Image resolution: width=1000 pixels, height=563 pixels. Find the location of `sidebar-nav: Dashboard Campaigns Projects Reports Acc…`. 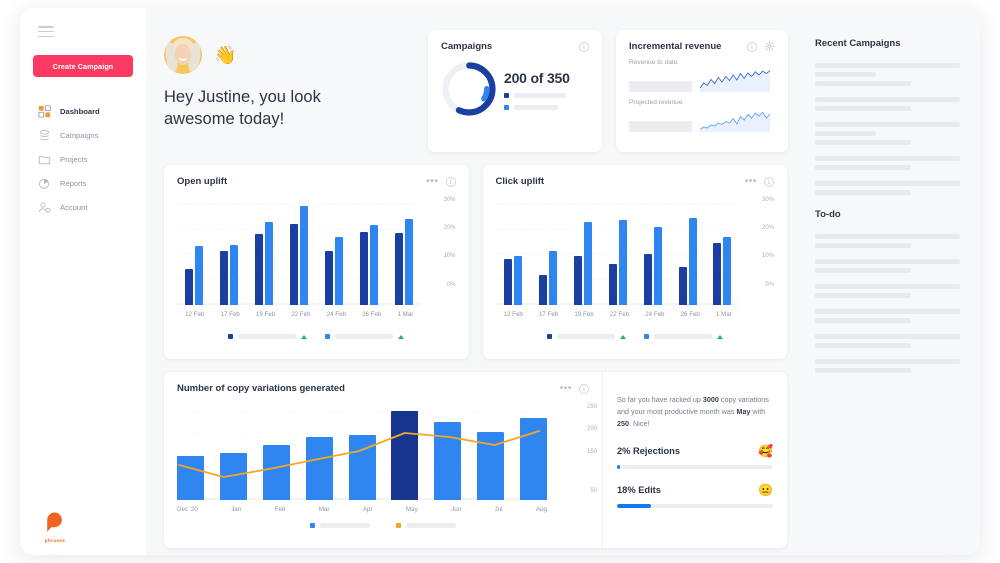

sidebar-nav: Dashboard Campaigns Projects Reports Acc… is located at coordinates (83, 159).